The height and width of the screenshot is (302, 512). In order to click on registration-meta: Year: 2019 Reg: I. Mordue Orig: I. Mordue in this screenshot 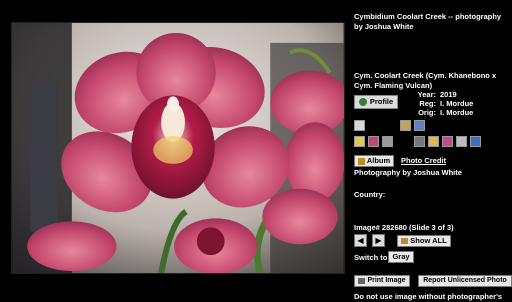, I will do `click(458, 103)`.